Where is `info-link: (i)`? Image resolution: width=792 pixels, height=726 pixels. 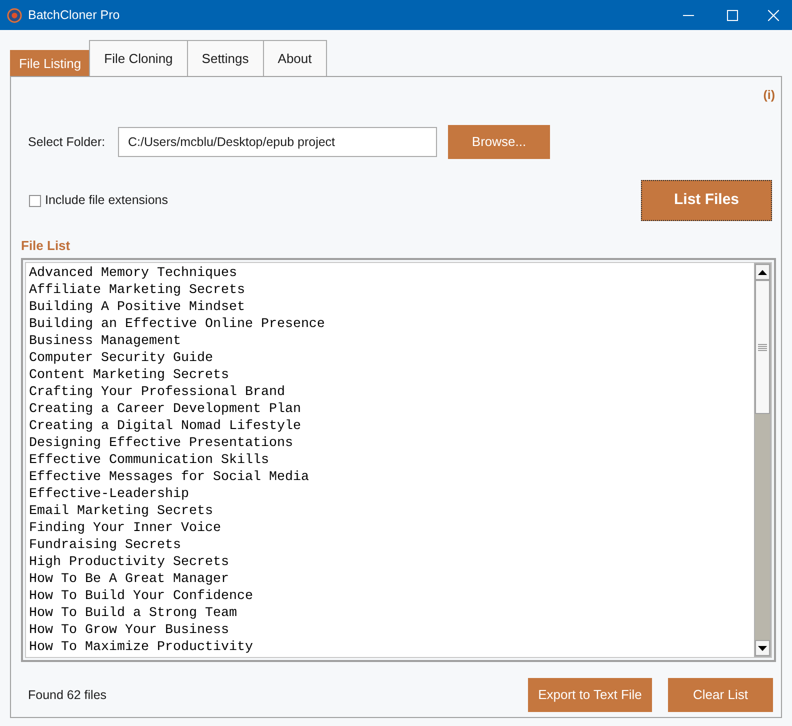 info-link: (i) is located at coordinates (769, 95).